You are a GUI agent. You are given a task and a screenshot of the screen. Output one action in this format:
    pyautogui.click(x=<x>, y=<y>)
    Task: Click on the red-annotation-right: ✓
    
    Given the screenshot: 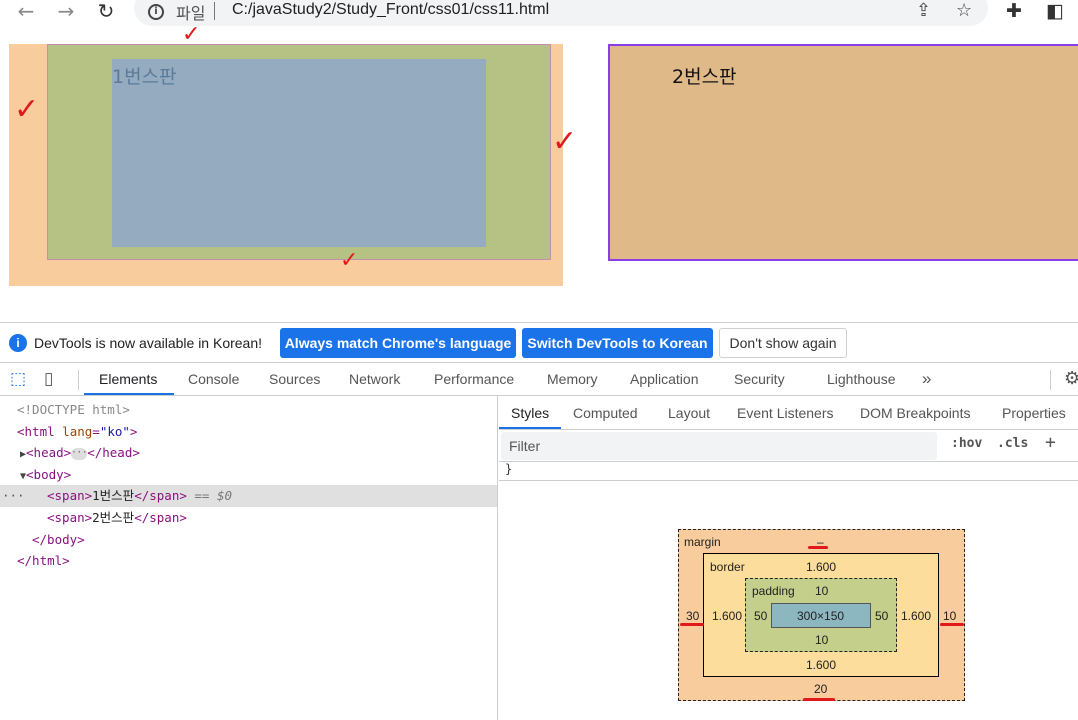 What is the action you would take?
    pyautogui.click(x=565, y=141)
    